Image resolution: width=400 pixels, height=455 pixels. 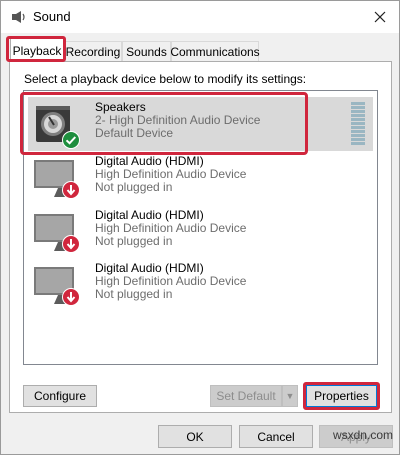 I want to click on tab-recording-label: Recording, so click(x=93, y=51).